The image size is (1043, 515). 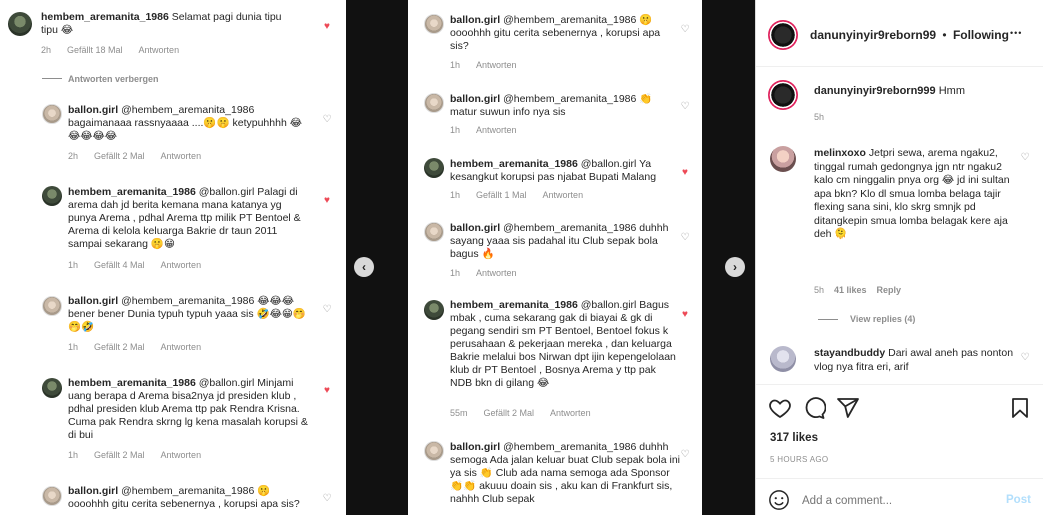 What do you see at coordinates (1018, 500) in the screenshot?
I see `post-comment-button: Post` at bounding box center [1018, 500].